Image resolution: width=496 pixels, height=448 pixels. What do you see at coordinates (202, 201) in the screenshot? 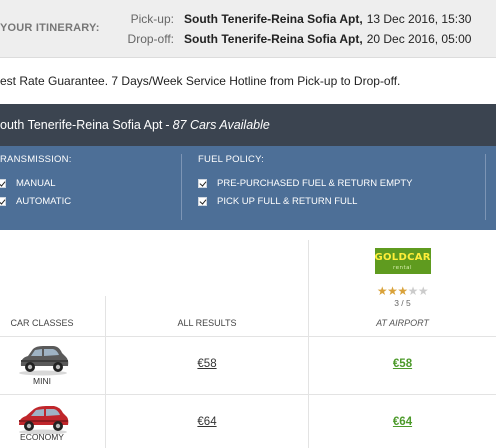
I see `full-to-full-checkbox` at bounding box center [202, 201].